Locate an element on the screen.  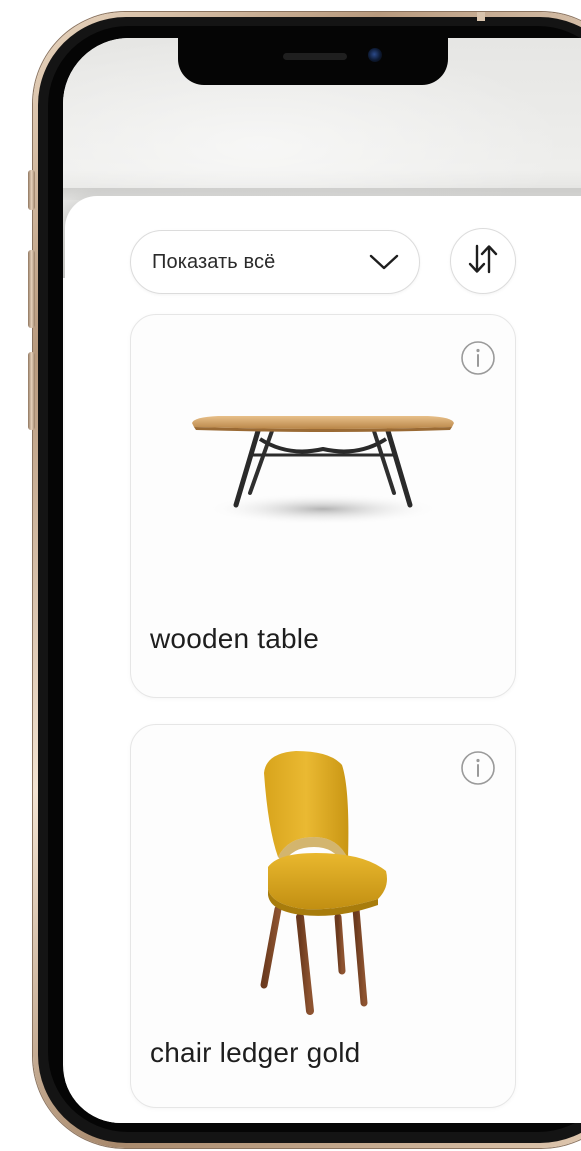
chevron-down-icon is located at coordinates (384, 262).